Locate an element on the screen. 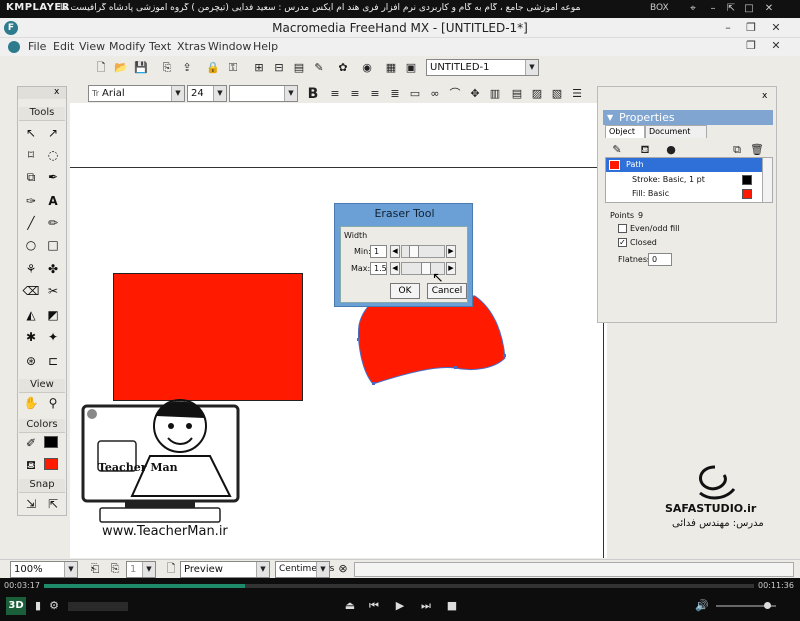 The image size is (800, 621). next-page-icon: ⎘ is located at coordinates (115, 569).